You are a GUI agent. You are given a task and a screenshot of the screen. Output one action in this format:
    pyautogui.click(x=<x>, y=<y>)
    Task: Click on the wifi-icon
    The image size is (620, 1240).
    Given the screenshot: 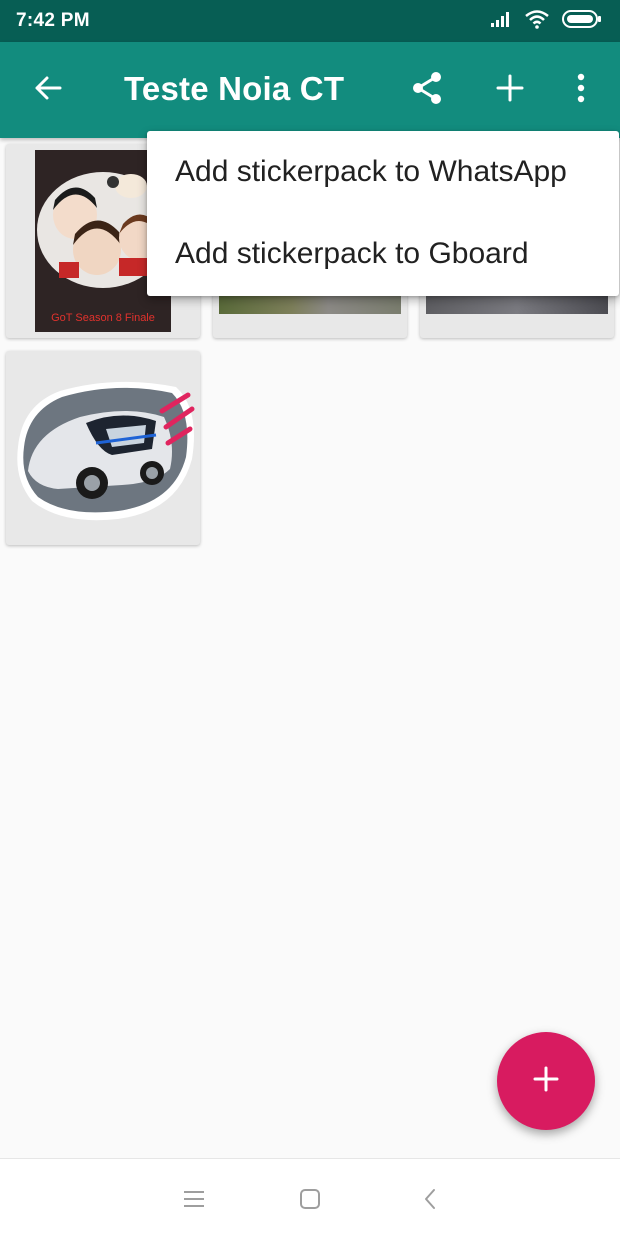 What is the action you would take?
    pyautogui.click(x=537, y=21)
    